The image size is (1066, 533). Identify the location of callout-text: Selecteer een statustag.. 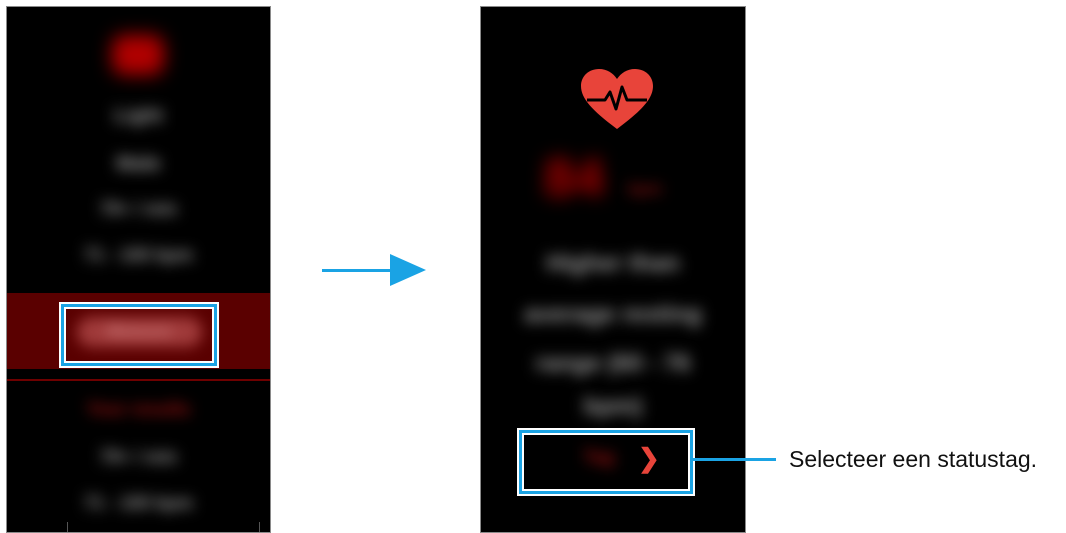
(913, 459).